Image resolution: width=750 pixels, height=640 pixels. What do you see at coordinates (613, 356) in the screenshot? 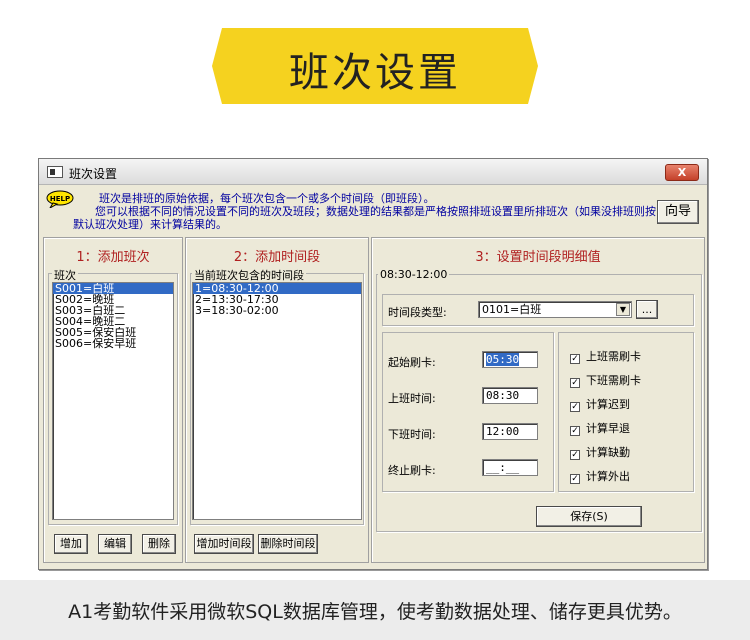
I see `checkbox-label: 上班需刷卡` at bounding box center [613, 356].